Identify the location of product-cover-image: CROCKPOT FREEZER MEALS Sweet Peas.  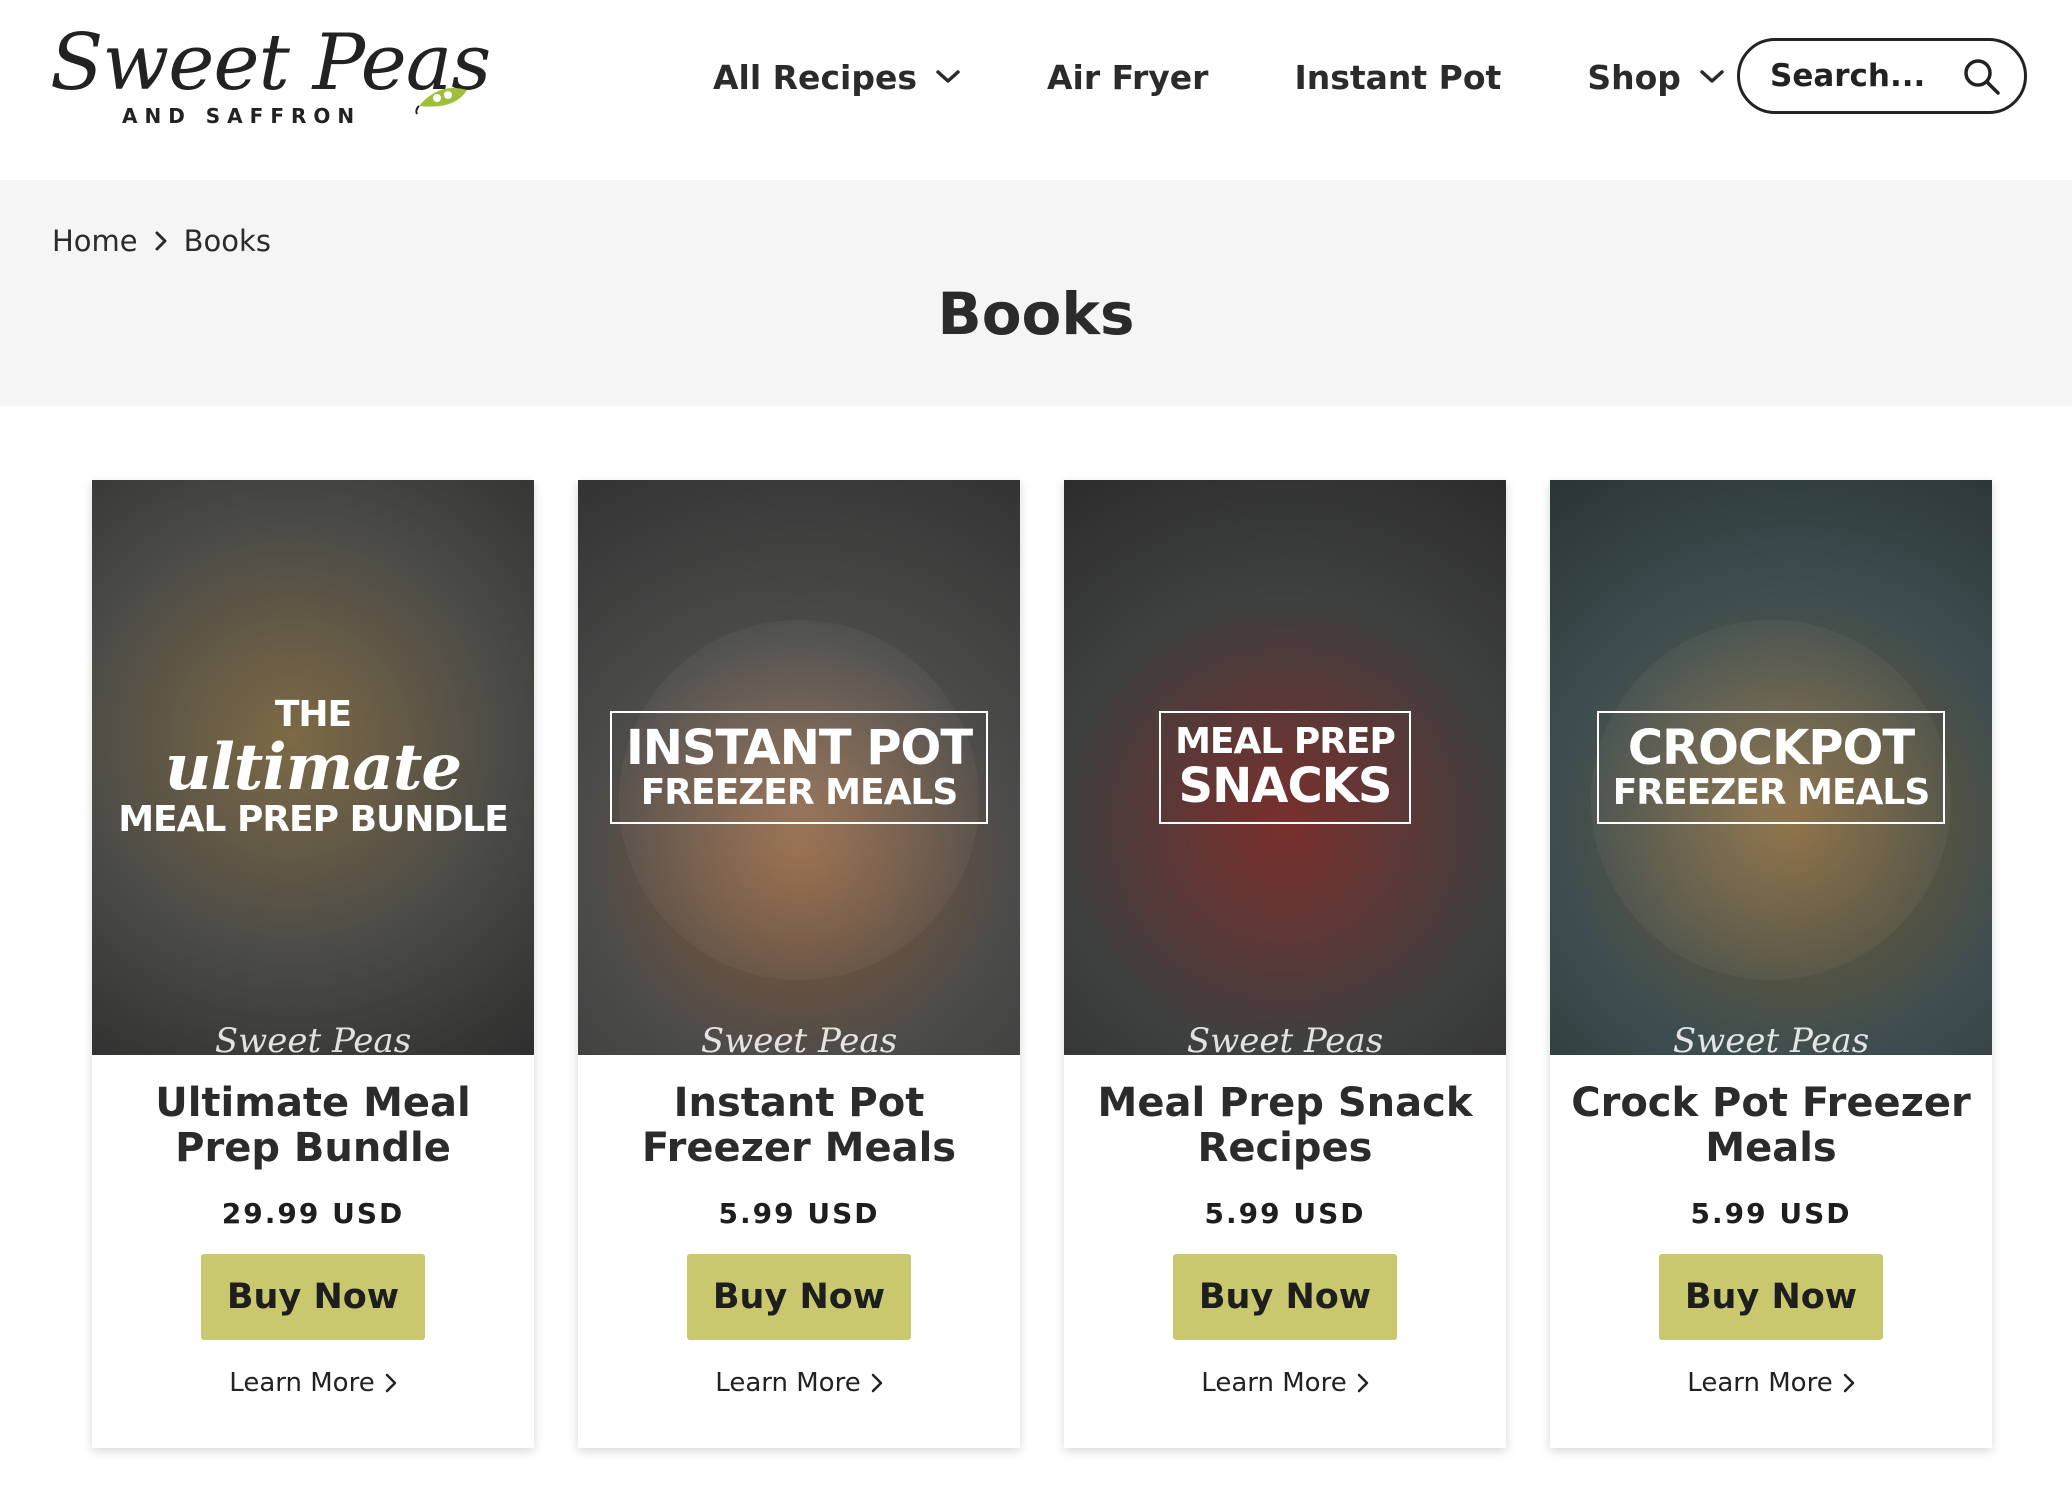
(1771, 767).